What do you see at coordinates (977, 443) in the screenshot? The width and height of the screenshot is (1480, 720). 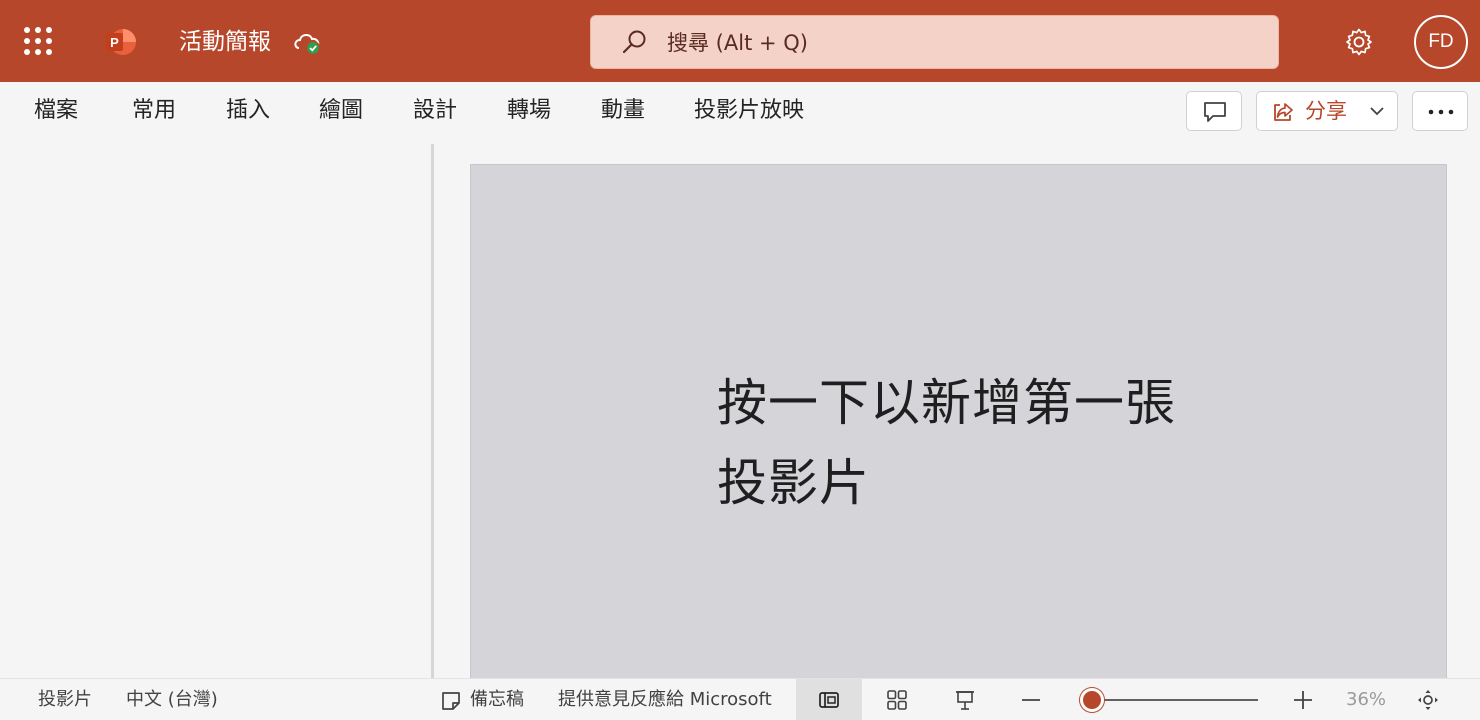 I see `add-first-slide-prompt: 按一下以新增第一張 投影片` at bounding box center [977, 443].